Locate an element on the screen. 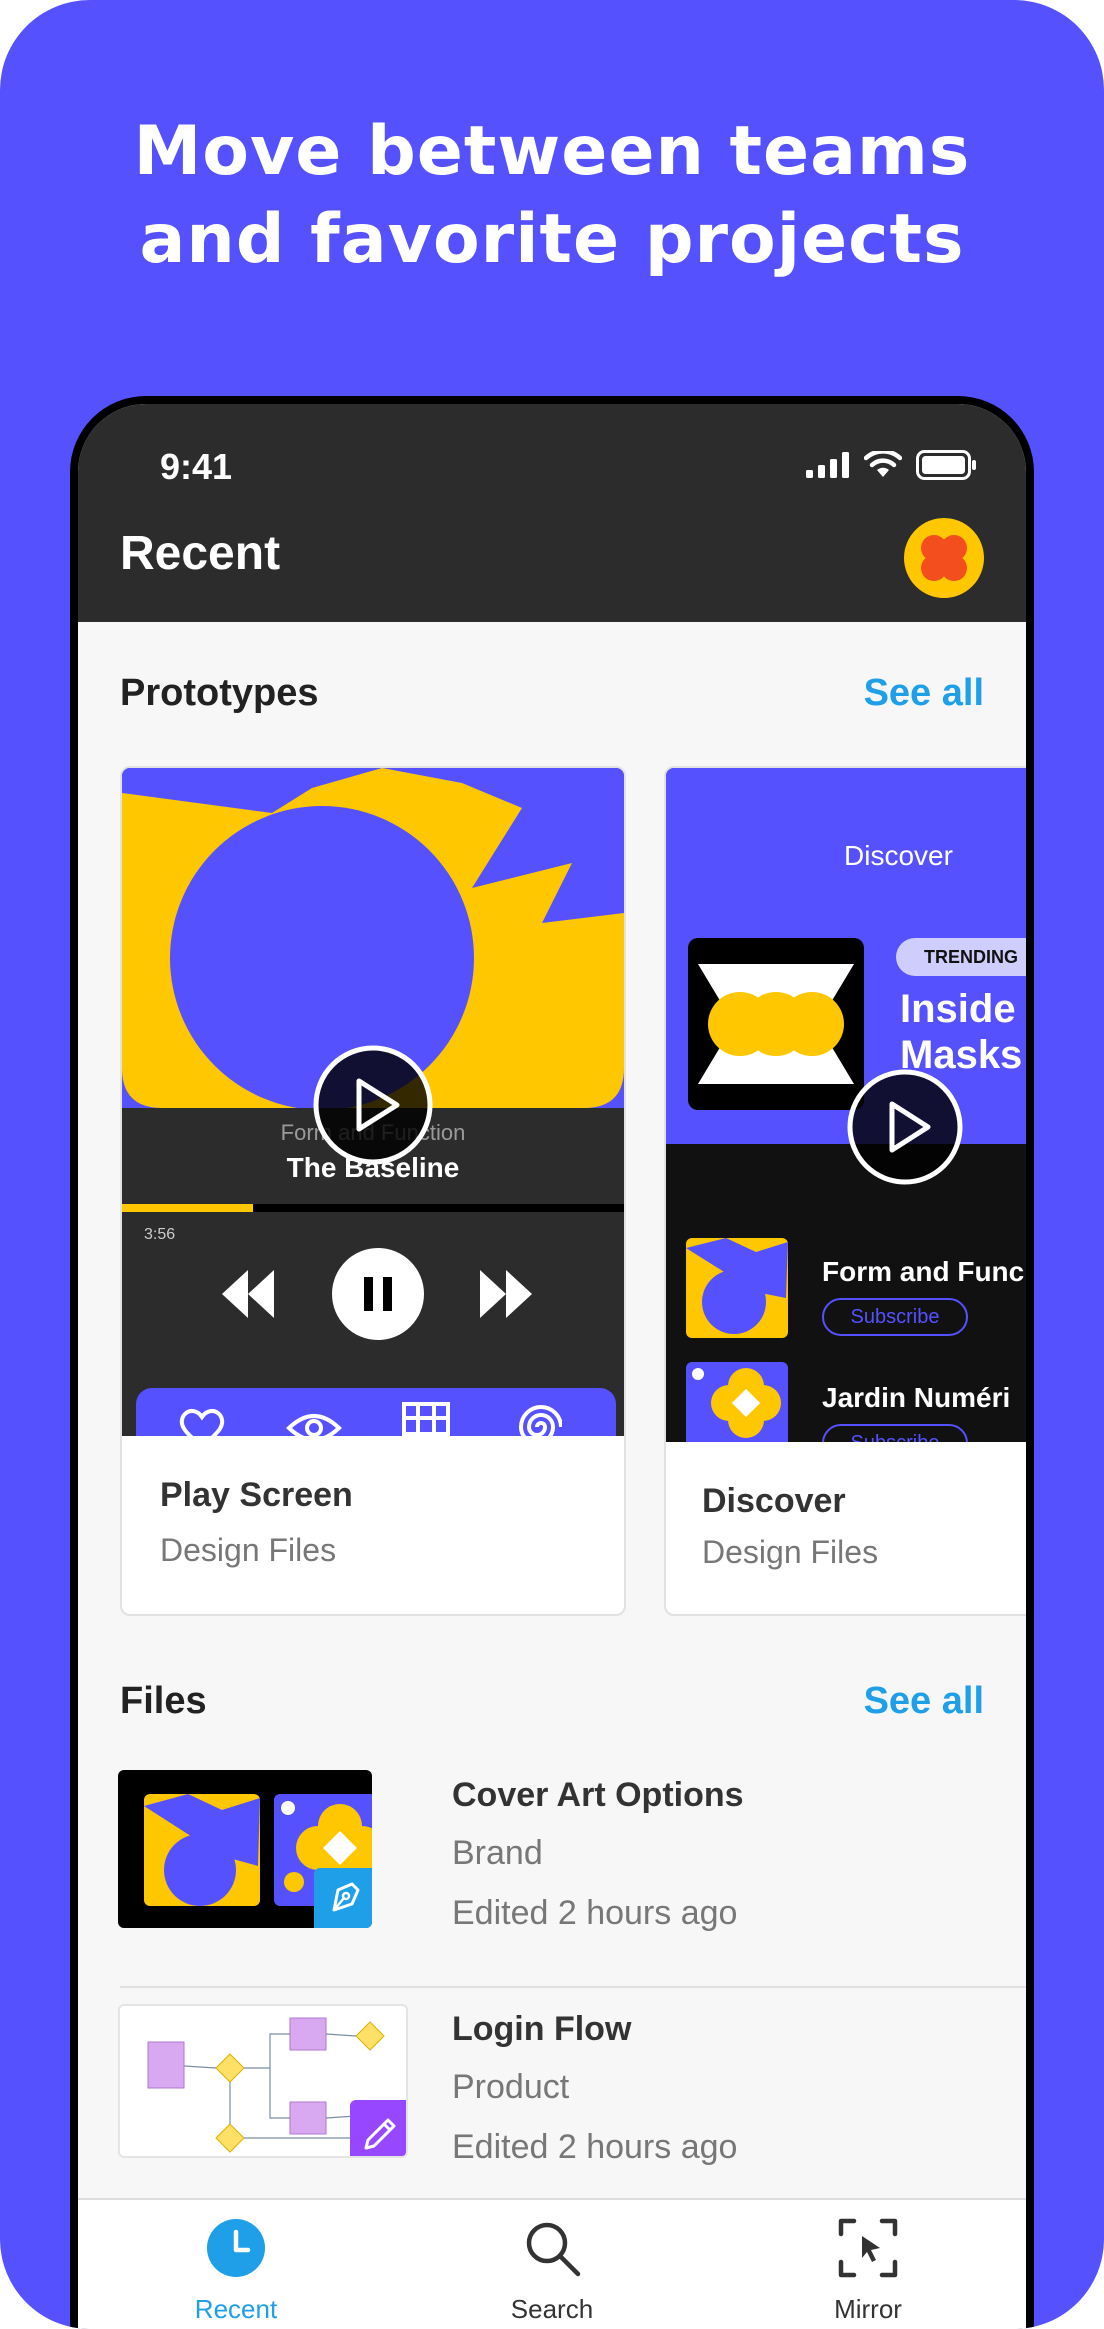  pen-tool-glyph is located at coordinates (346, 1897).